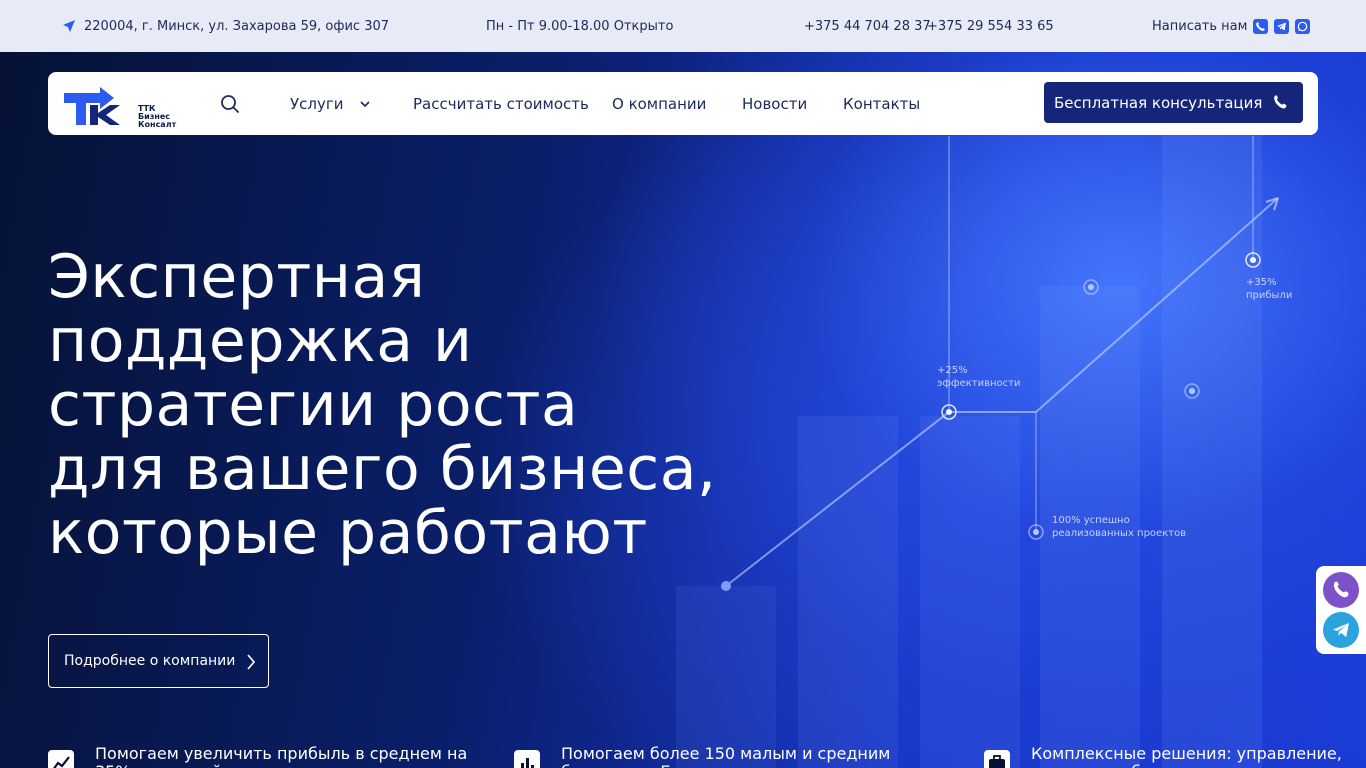 The image size is (1366, 768). What do you see at coordinates (1280, 102) in the screenshot?
I see `phone-icon` at bounding box center [1280, 102].